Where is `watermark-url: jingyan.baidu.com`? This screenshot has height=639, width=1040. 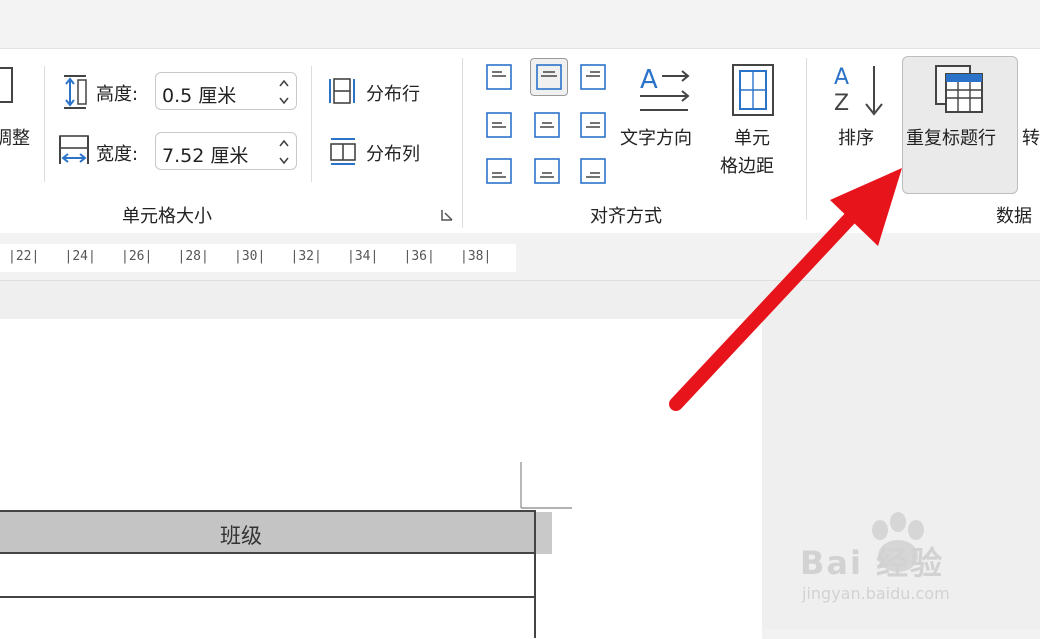 watermark-url: jingyan.baidu.com is located at coordinates (876, 593).